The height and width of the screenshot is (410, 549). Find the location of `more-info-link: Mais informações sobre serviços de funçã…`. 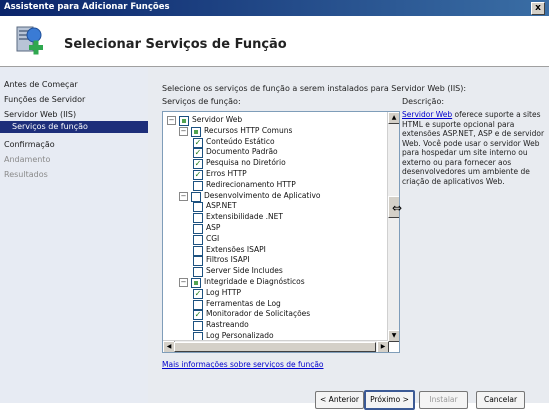

more-info-link: Mais informações sobre serviços de funçã… is located at coordinates (243, 364).